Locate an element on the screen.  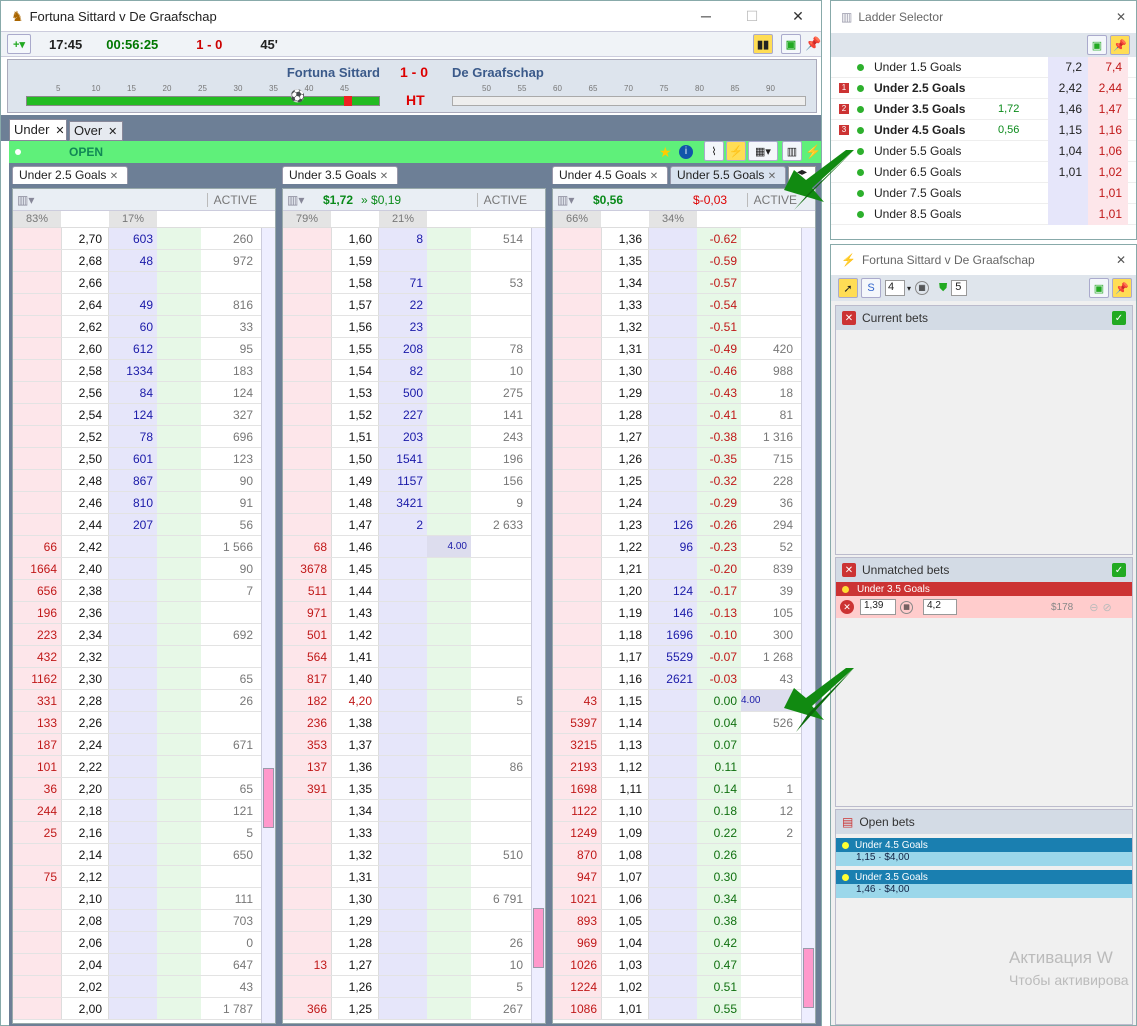
lay-volume: 208 is located at coordinates (403, 348).